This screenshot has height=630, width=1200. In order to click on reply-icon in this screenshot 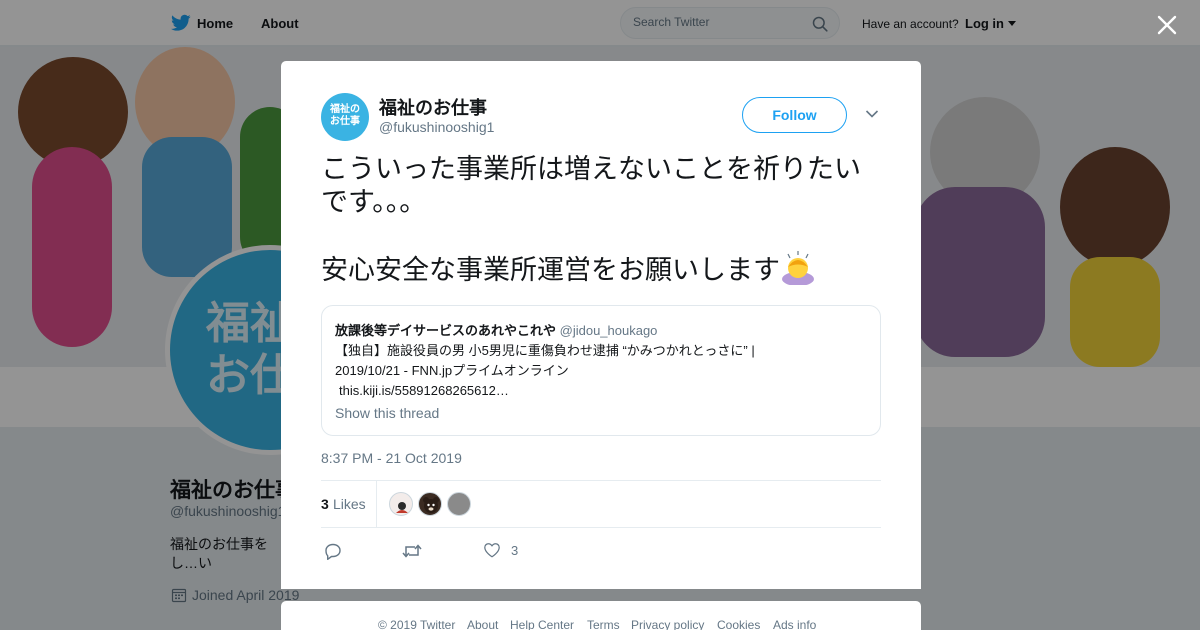, I will do `click(333, 551)`.